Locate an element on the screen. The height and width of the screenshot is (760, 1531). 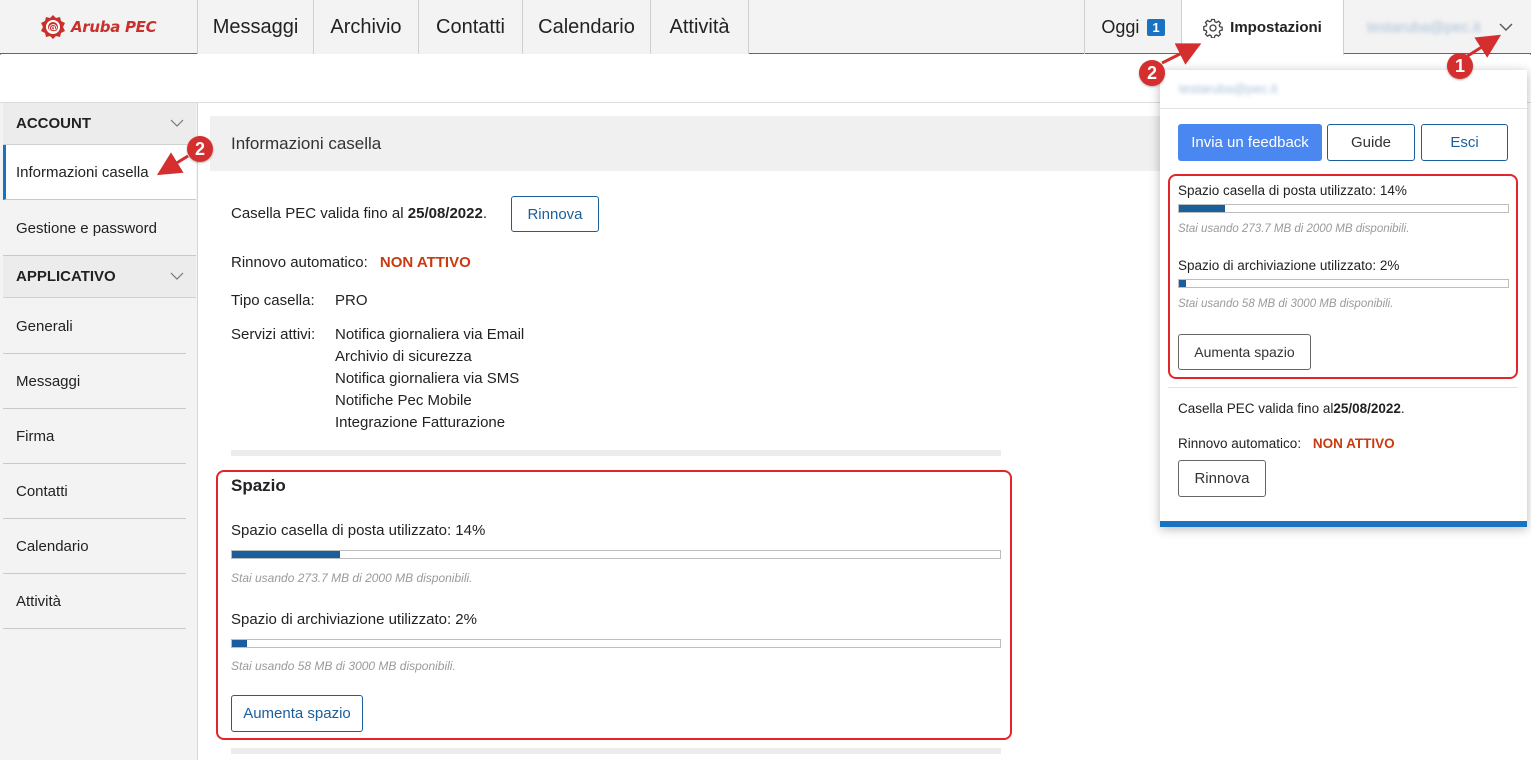
mailbox-usage-label: Spazio casella di posta utilizzato: 14% is located at coordinates (358, 530).